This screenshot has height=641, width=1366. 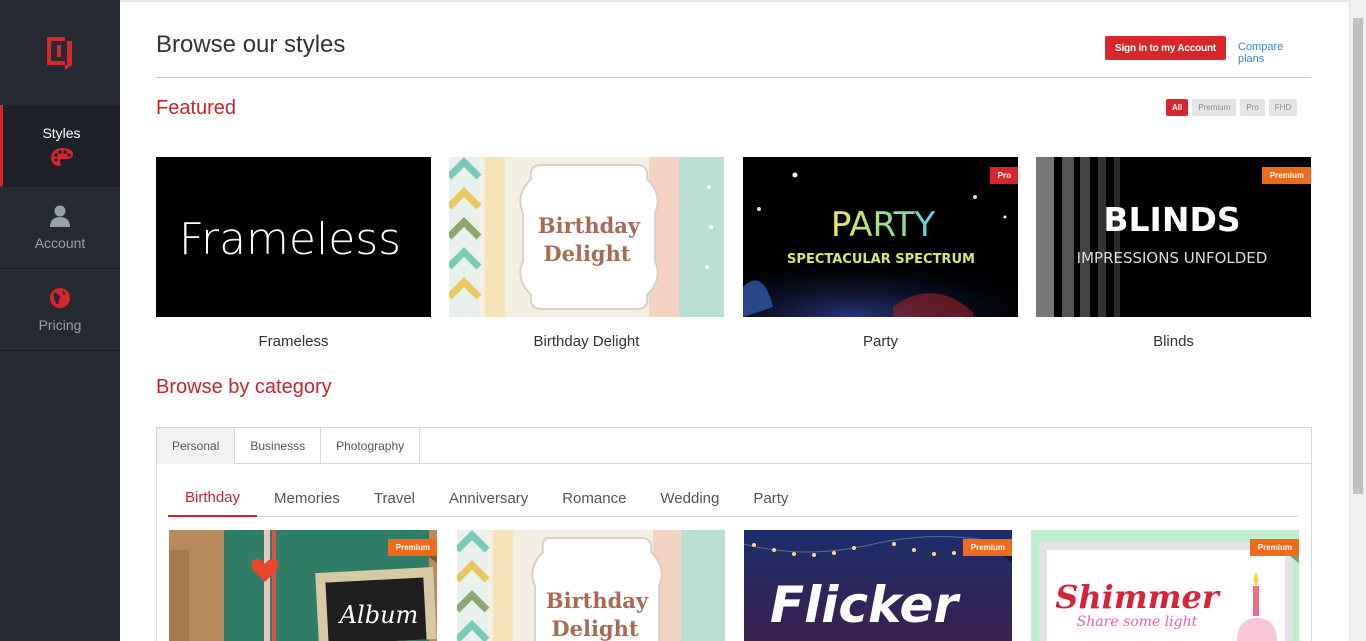 I want to click on thumb-title: Shimmer, so click(x=1138, y=597).